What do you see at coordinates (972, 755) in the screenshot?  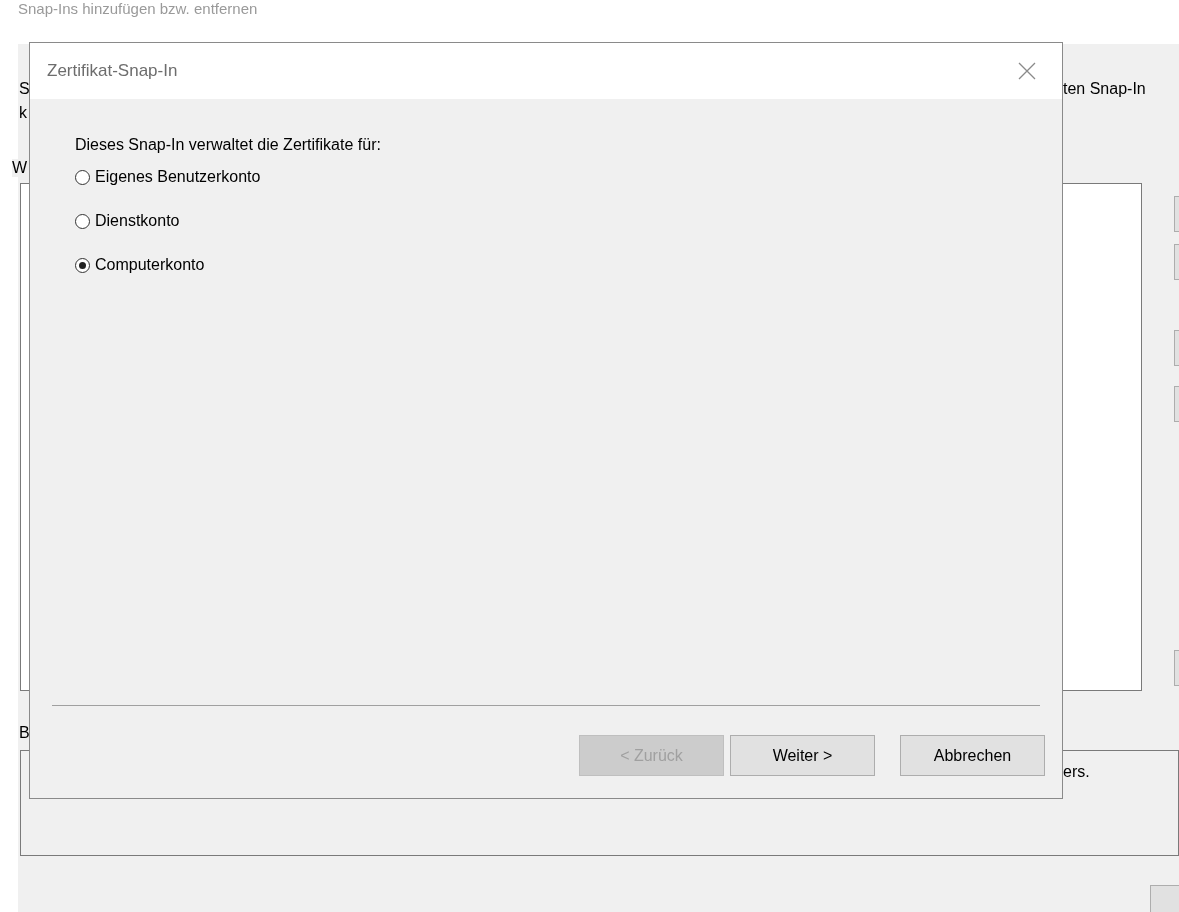 I see `dialog-button: Abbrechen` at bounding box center [972, 755].